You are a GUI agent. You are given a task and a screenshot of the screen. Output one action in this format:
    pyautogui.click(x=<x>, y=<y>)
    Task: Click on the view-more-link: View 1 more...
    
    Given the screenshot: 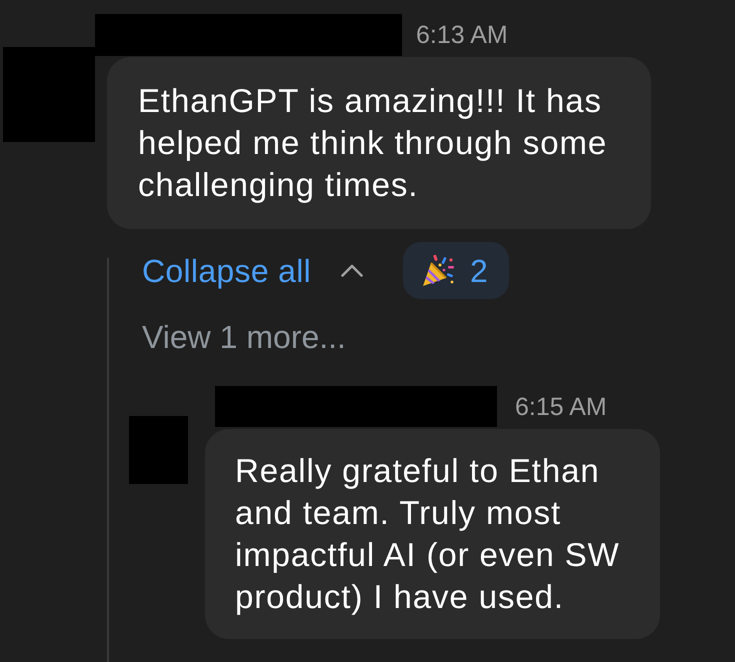 What is the action you would take?
    pyautogui.click(x=244, y=337)
    